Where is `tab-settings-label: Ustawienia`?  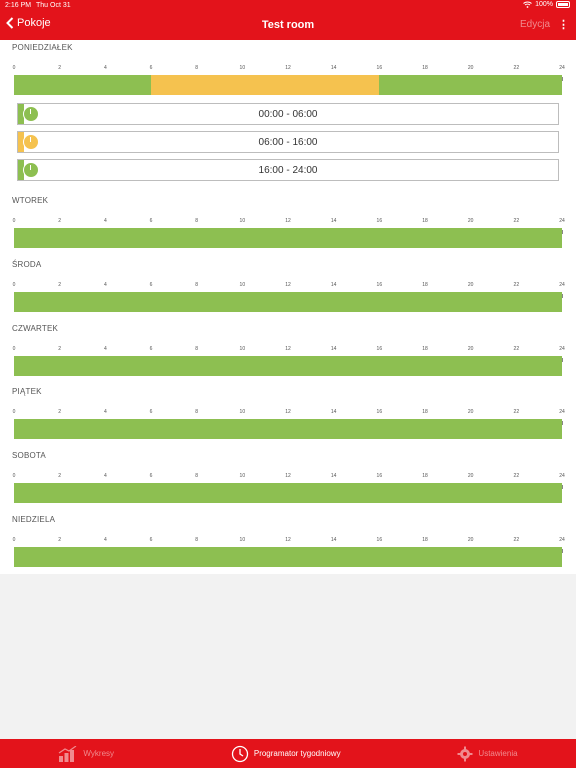
tab-settings-label: Ustawienia is located at coordinates (498, 753).